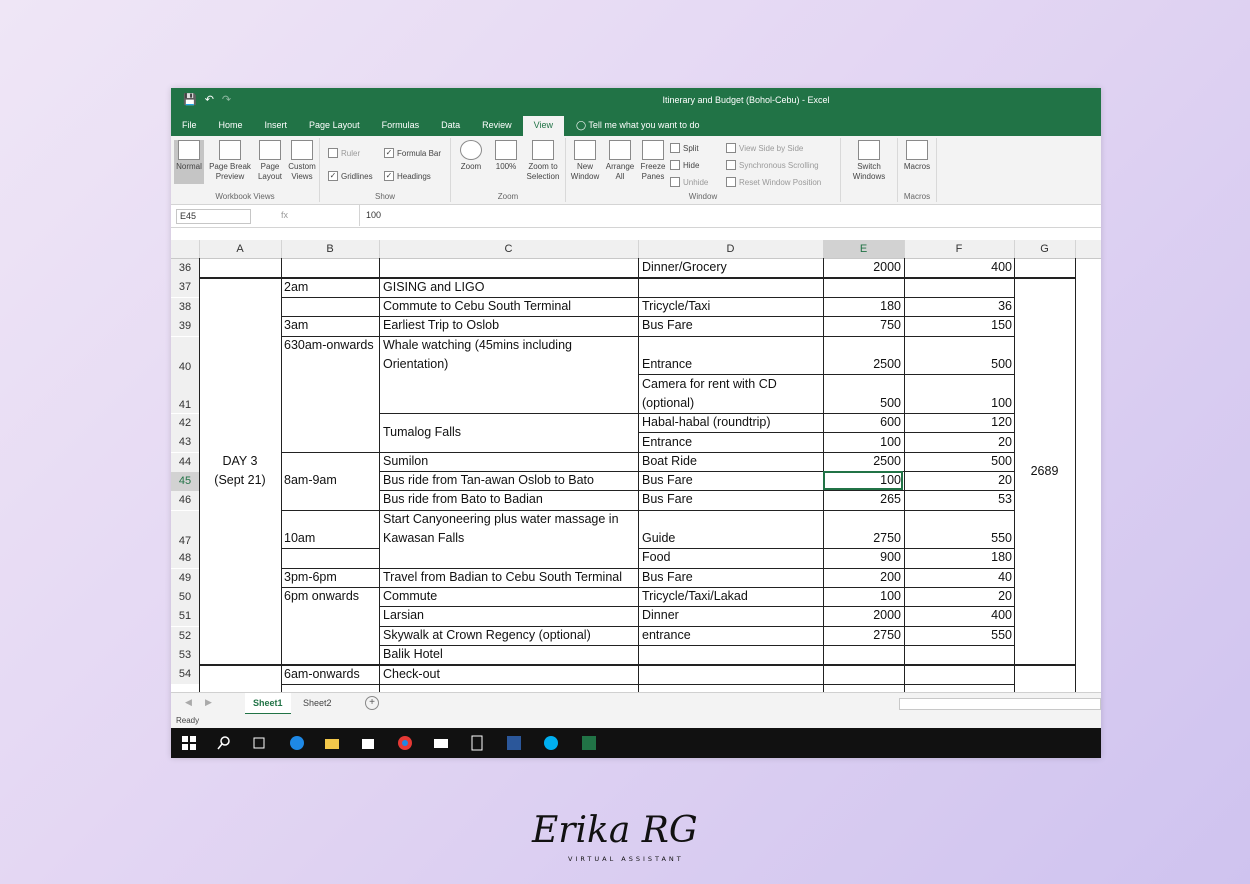  I want to click on col-header-g: G, so click(1045, 249).